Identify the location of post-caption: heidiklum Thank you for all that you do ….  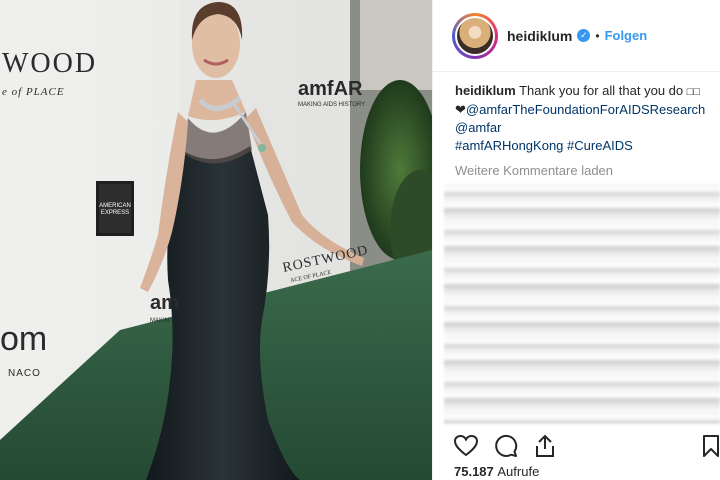
(576, 113).